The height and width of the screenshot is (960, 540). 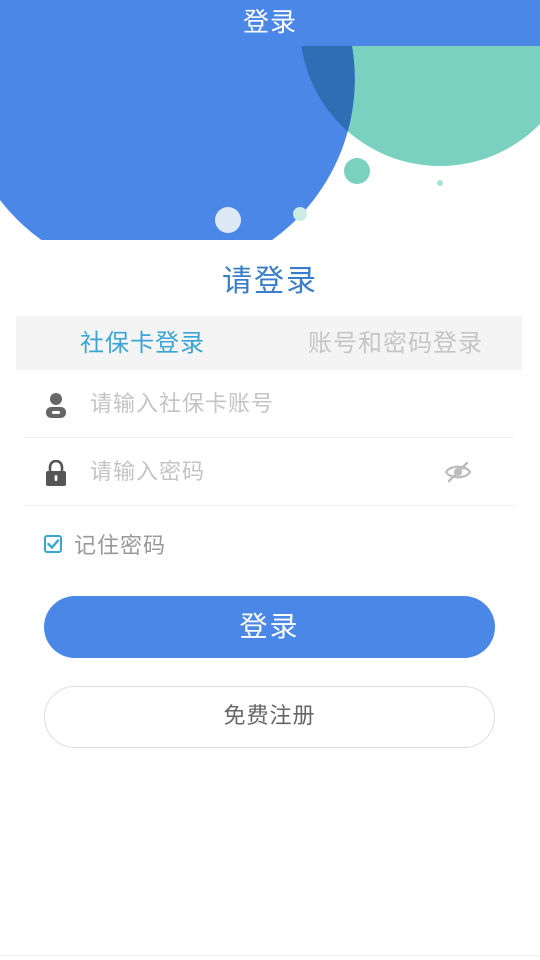 What do you see at coordinates (53, 544) in the screenshot?
I see `checkbox-checked-icon` at bounding box center [53, 544].